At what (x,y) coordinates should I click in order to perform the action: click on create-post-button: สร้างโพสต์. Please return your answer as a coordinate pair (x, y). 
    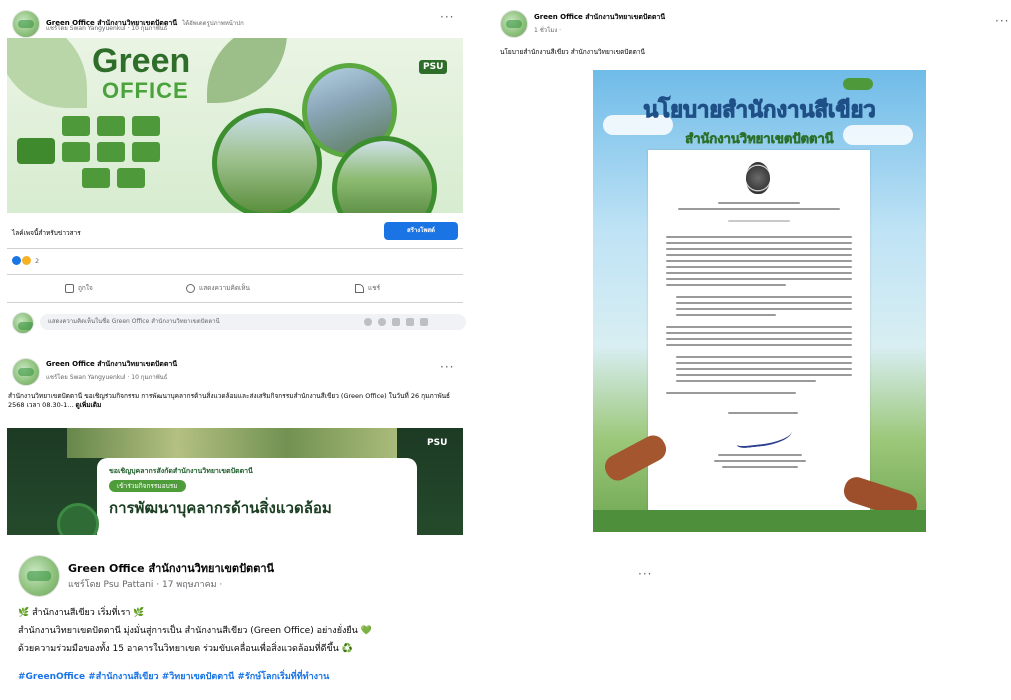
    Looking at the image, I should click on (421, 231).